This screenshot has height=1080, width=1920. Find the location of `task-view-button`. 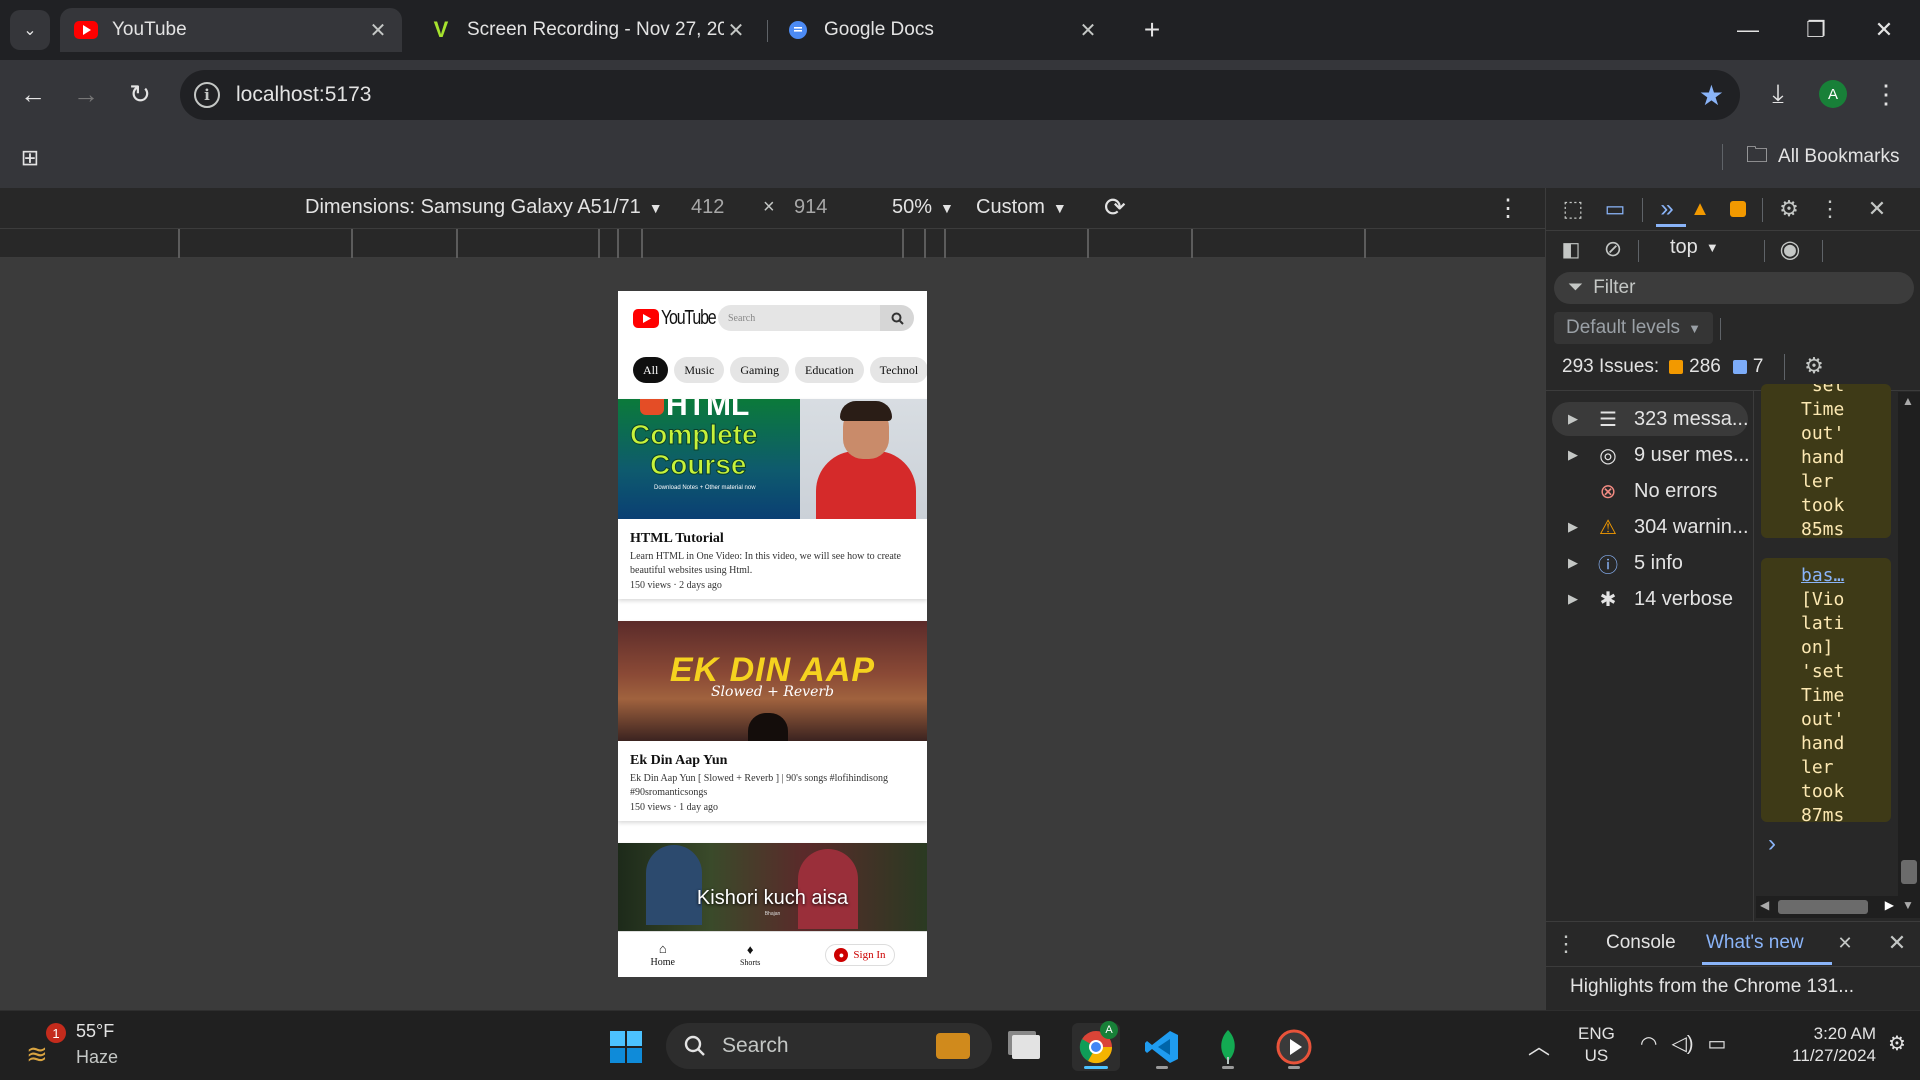

task-view-button is located at coordinates (1026, 1047).